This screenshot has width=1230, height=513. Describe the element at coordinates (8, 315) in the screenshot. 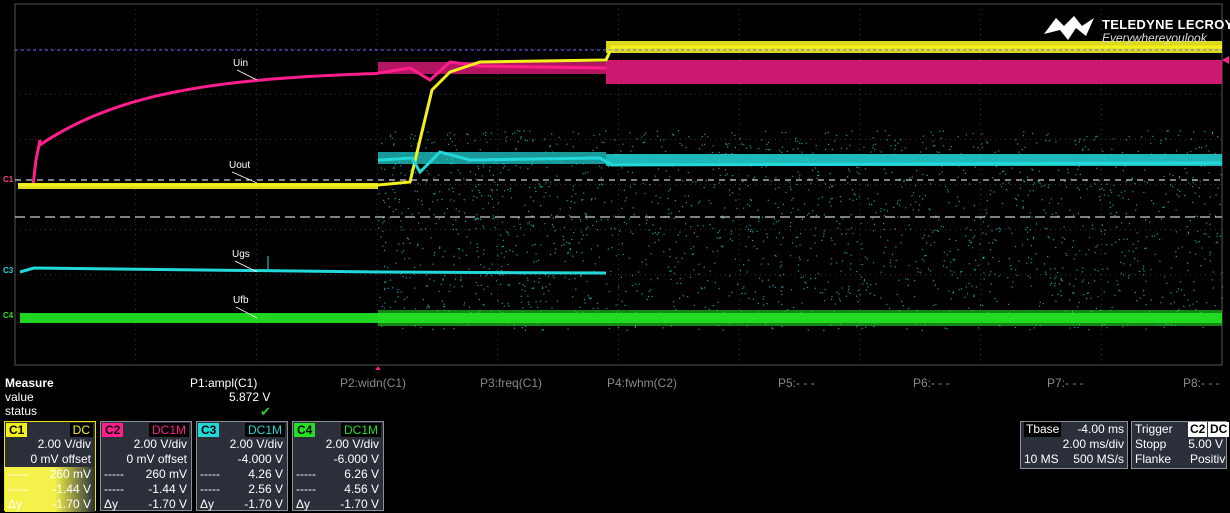

I see `channel-marker-c4: C4` at that location.